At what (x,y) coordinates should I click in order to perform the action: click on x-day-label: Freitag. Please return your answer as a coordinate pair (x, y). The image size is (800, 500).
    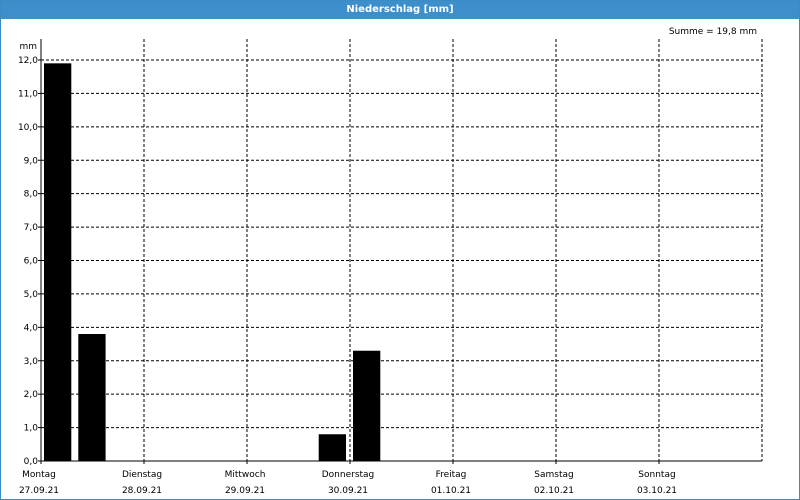
    Looking at the image, I should click on (451, 475).